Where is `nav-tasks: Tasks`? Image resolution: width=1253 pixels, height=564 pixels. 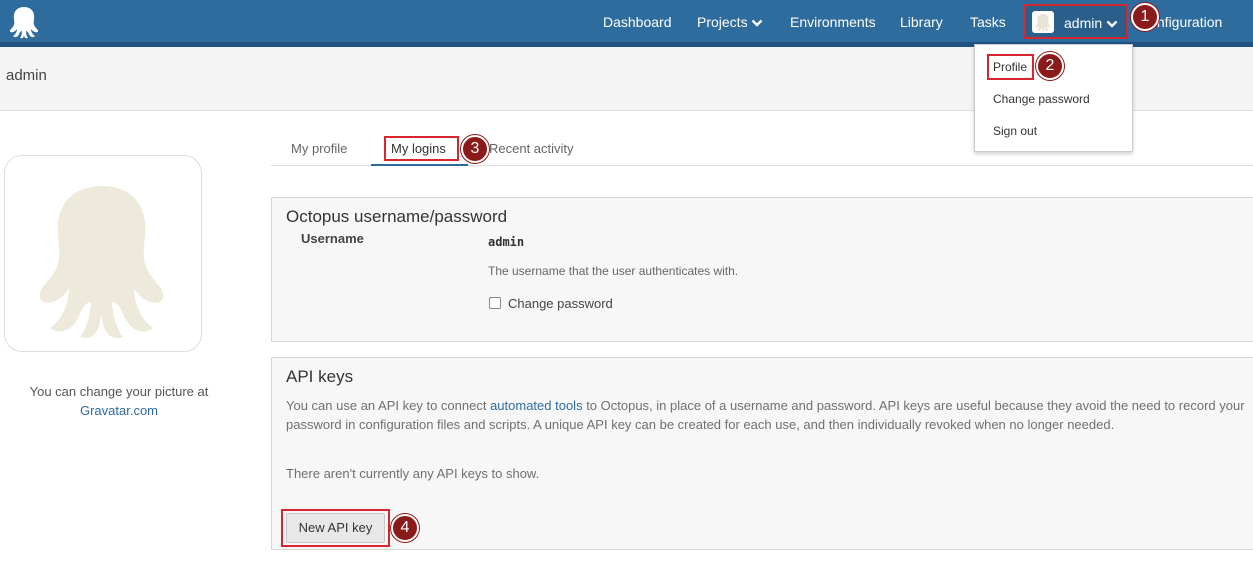
nav-tasks: Tasks is located at coordinates (988, 22).